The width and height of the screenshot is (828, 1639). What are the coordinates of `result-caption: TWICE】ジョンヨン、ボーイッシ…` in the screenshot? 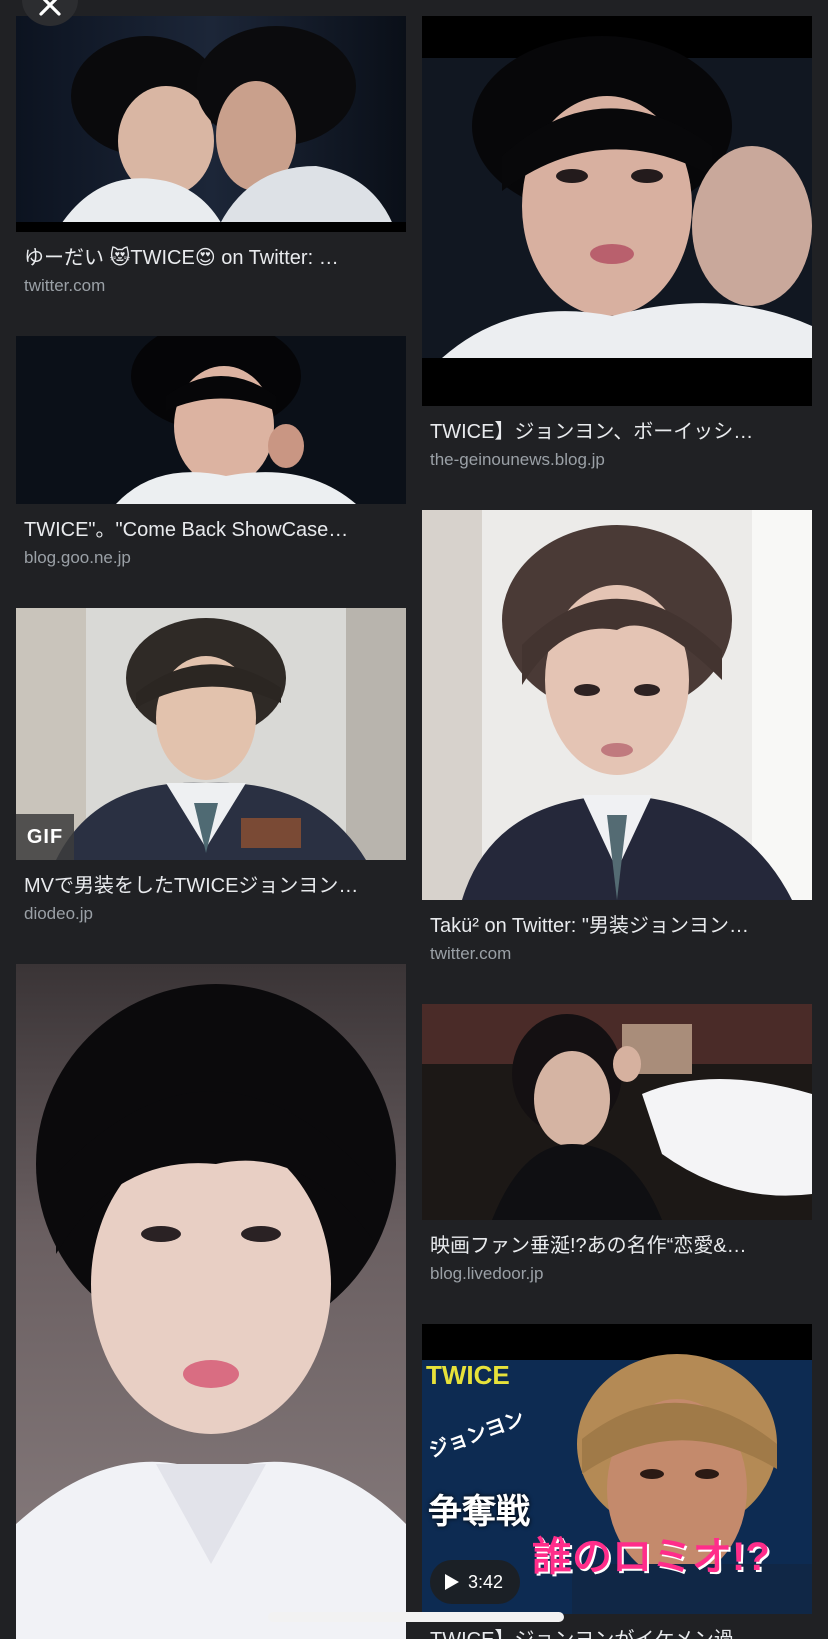 It's located at (617, 432).